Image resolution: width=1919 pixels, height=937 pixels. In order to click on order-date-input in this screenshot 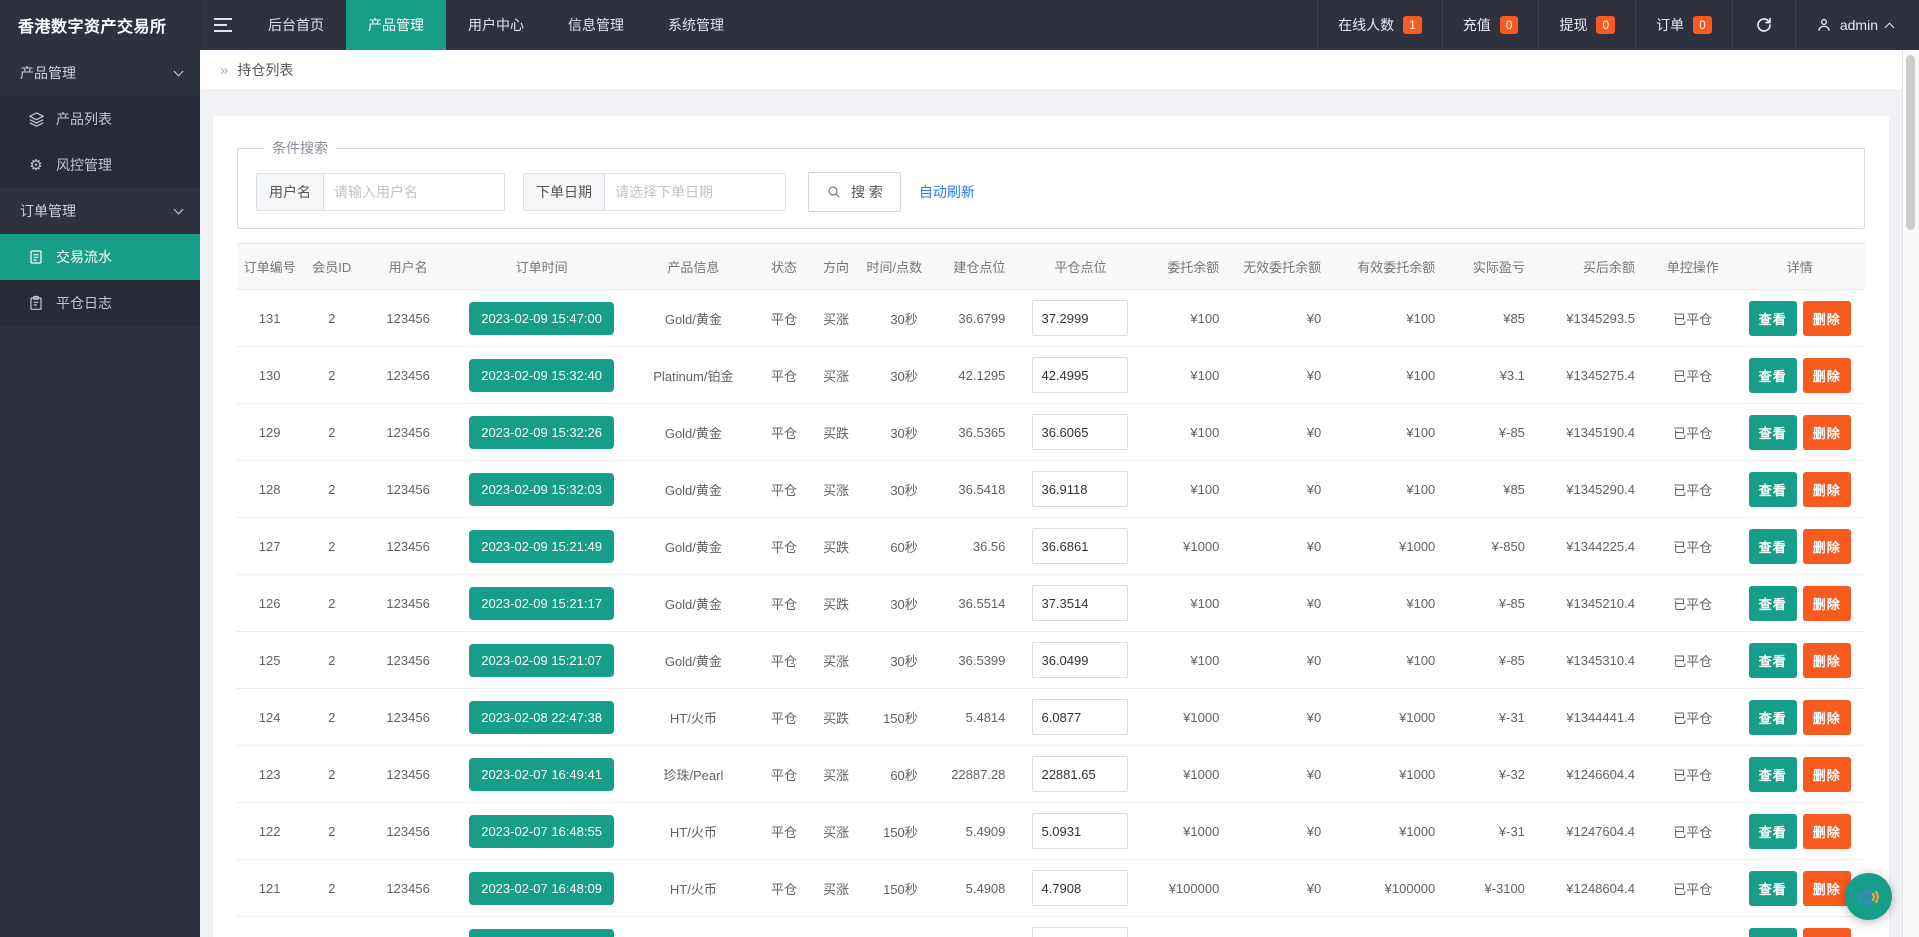, I will do `click(695, 192)`.